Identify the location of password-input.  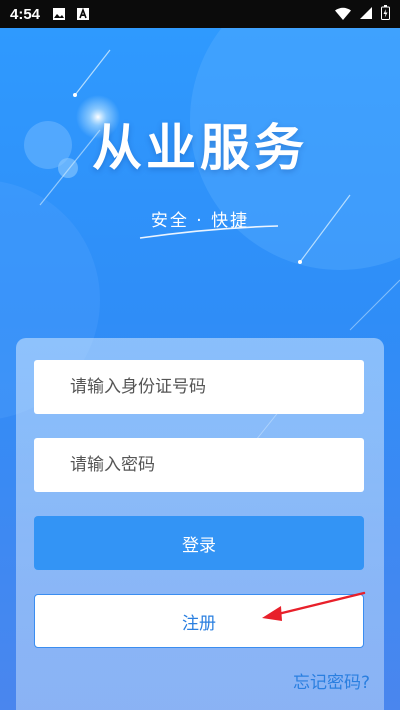
(216, 465).